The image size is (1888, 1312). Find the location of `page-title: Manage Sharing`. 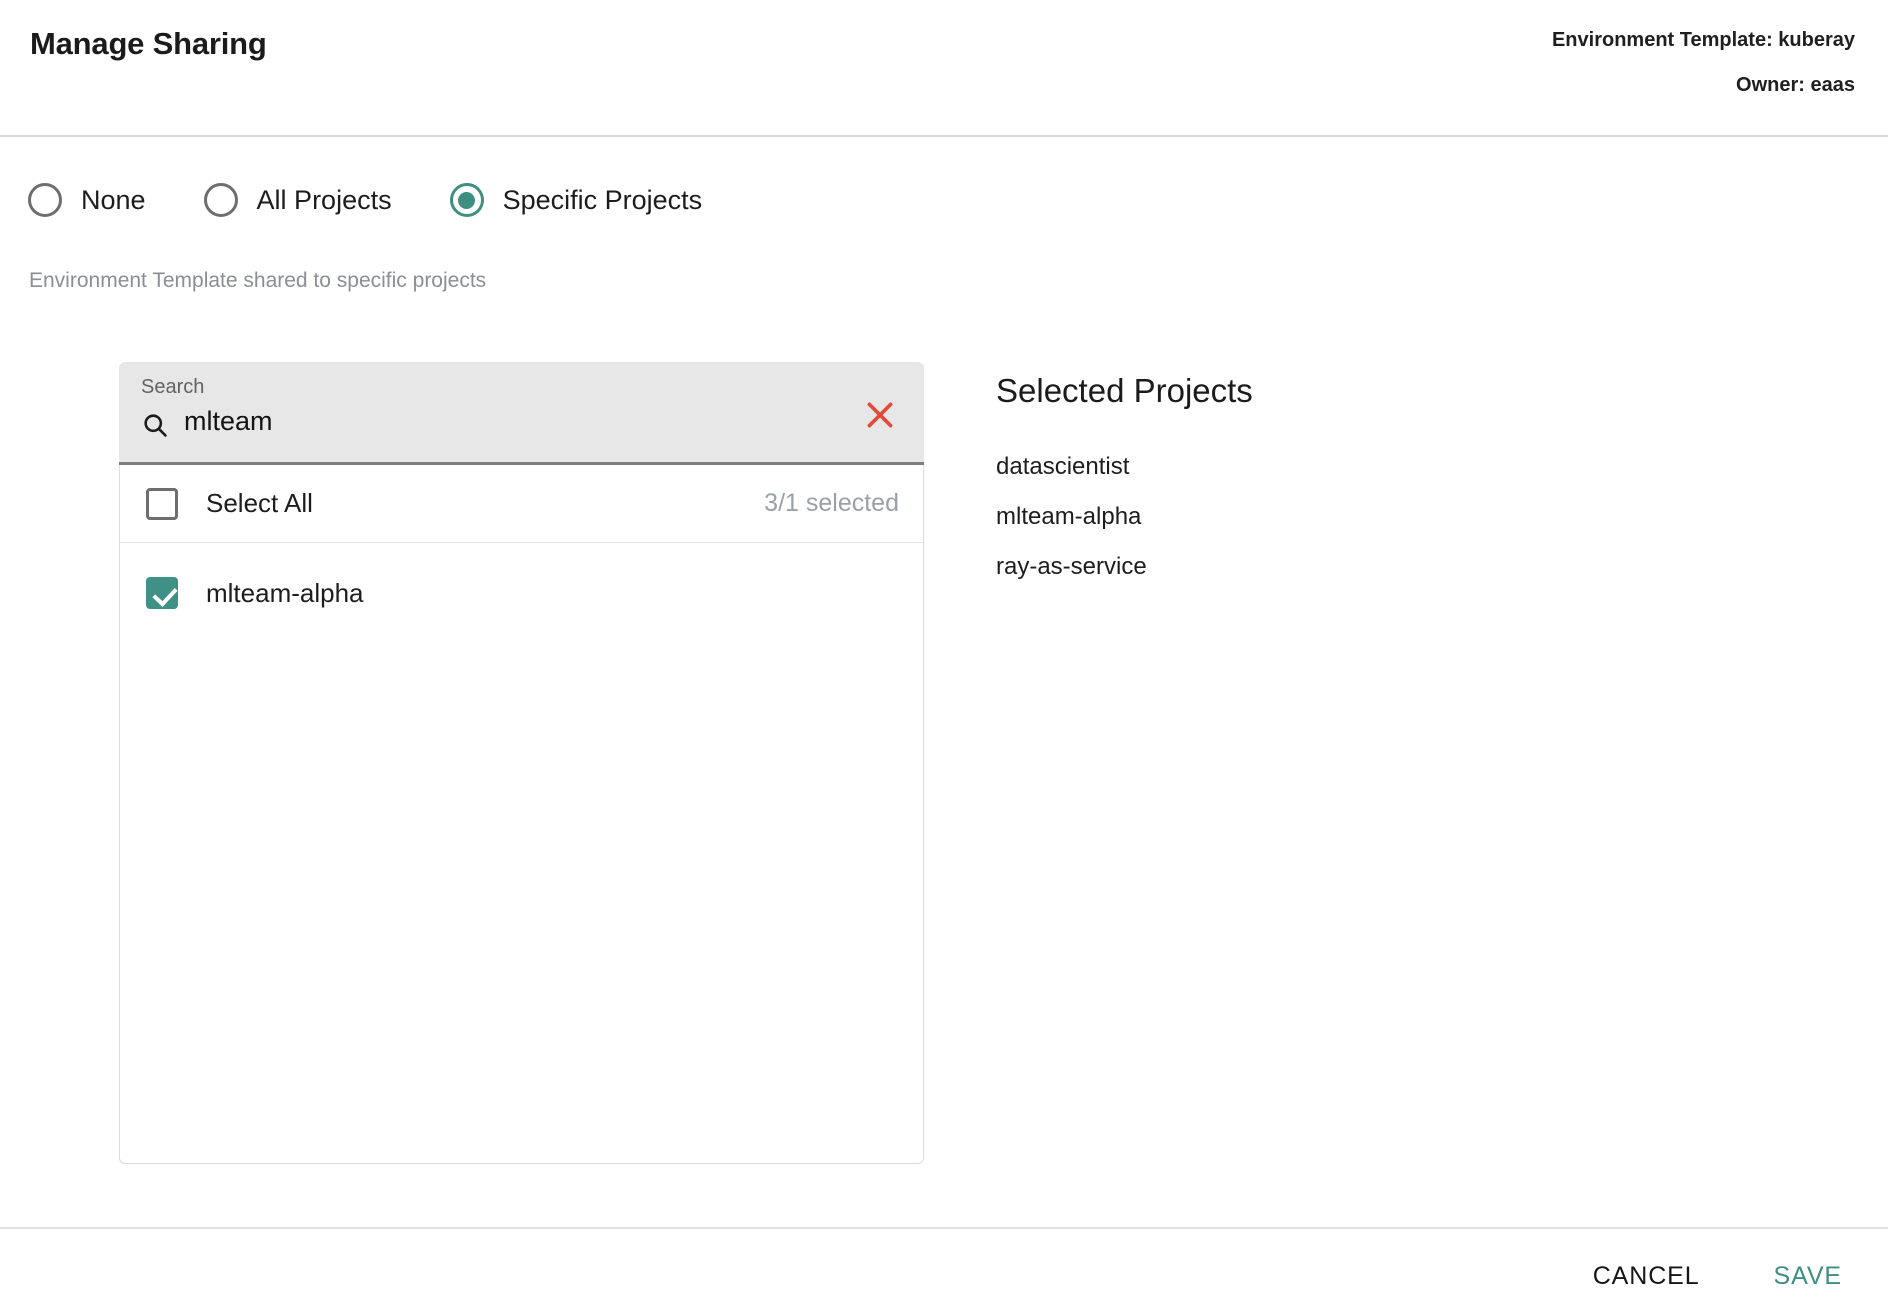

page-title: Manage Sharing is located at coordinates (148, 43).